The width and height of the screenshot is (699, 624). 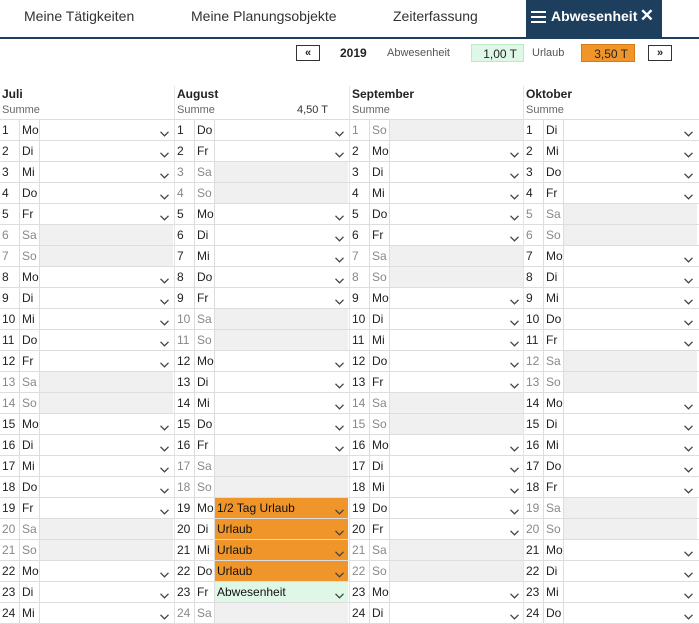 I want to click on absence-select: 1/2 Tag Urlaub, so click(x=281, y=508).